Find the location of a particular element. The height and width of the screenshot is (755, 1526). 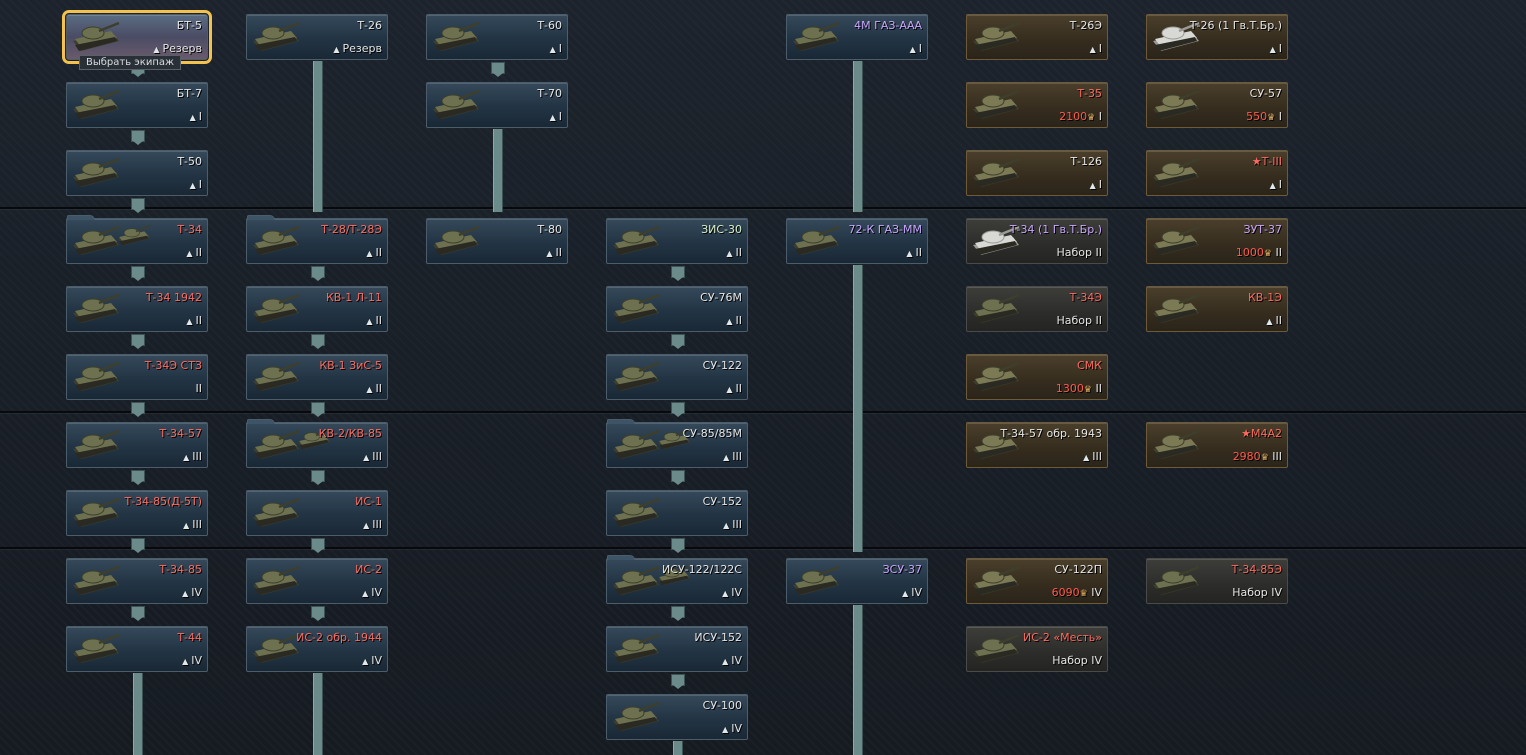

vehicle-name: ЗИС-30 is located at coordinates (721, 229).